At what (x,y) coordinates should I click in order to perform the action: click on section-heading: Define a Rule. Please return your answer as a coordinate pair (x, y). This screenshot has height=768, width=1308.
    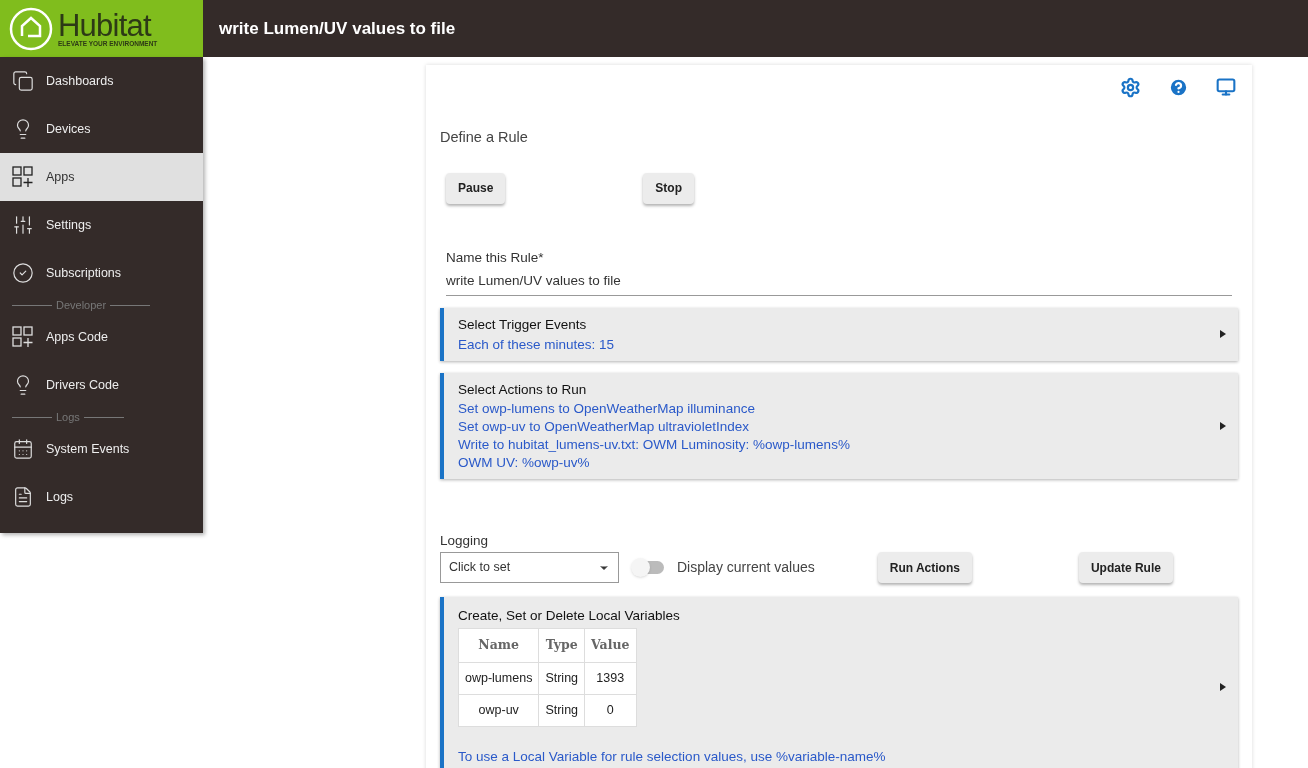
    Looking at the image, I should click on (484, 137).